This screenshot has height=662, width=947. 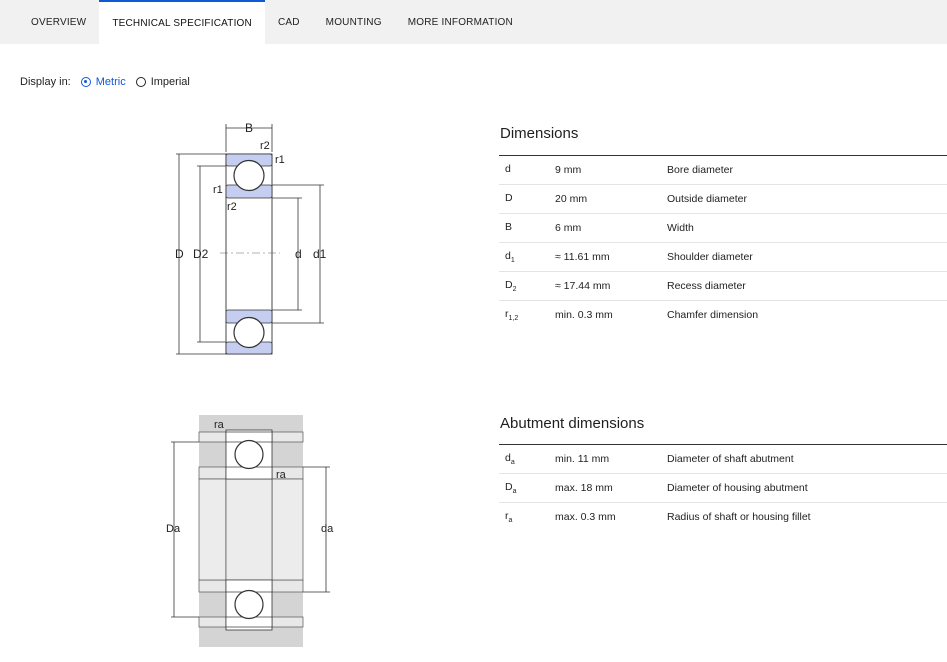 What do you see at coordinates (807, 199) in the screenshot?
I see `description: Outside diameter` at bounding box center [807, 199].